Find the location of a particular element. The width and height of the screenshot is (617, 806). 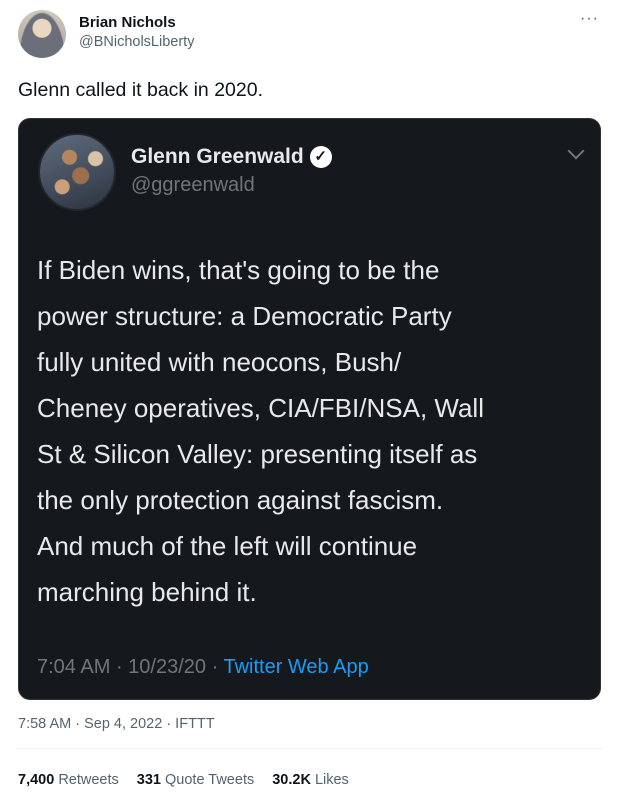

retweets-count: 7,400 is located at coordinates (36, 780).